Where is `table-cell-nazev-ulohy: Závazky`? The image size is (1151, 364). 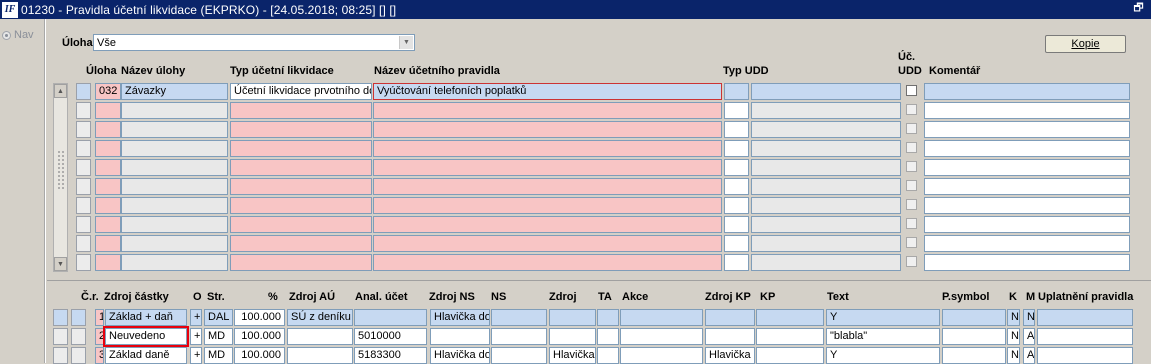 table-cell-nazev-ulohy: Závazky is located at coordinates (174, 91).